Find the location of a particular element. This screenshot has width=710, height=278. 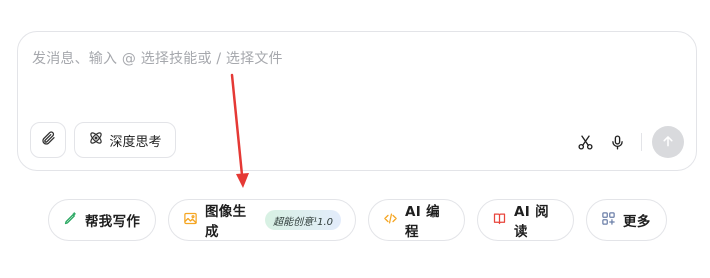

chip-label: 图像生成 is located at coordinates (226, 222).